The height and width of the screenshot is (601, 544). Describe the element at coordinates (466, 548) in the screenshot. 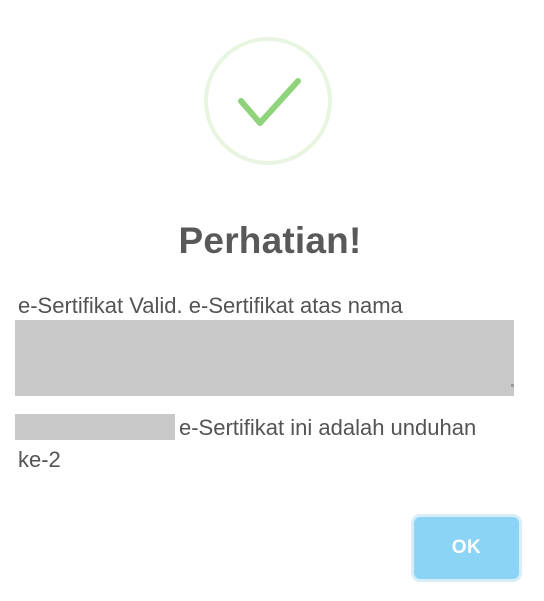

I see `ok-button: OK` at that location.